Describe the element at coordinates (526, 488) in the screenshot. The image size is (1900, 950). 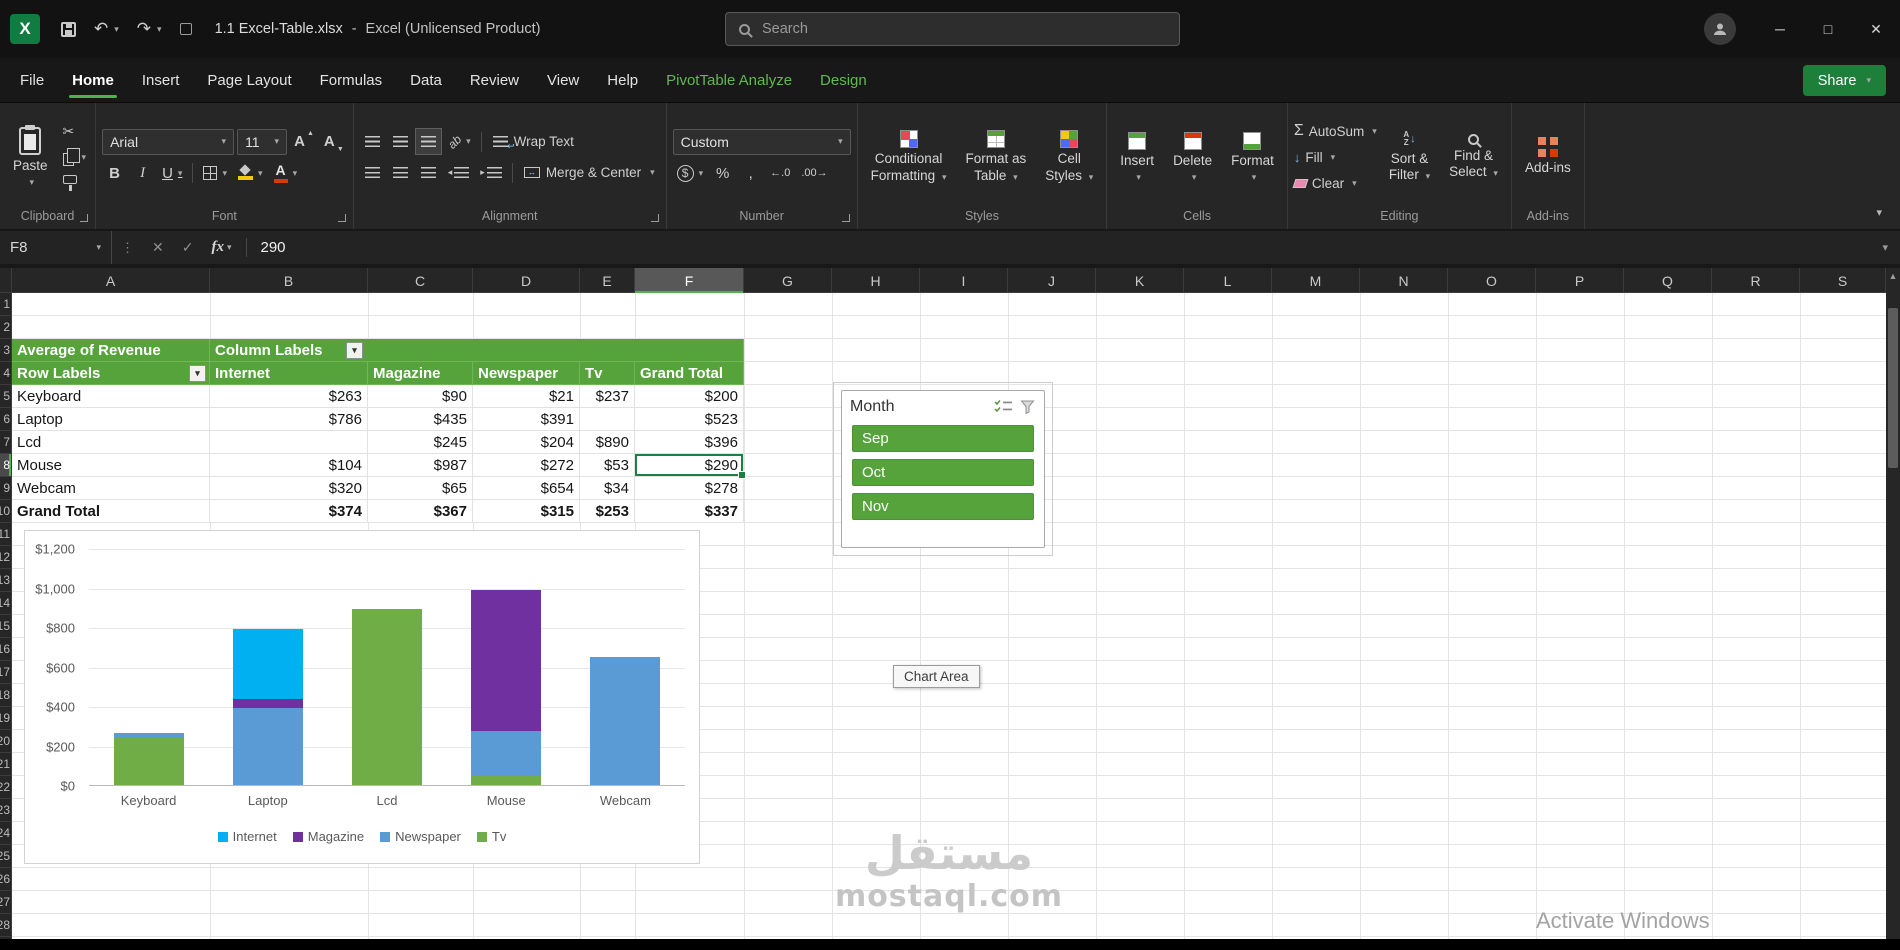
I see `pivot-cell: $654` at that location.